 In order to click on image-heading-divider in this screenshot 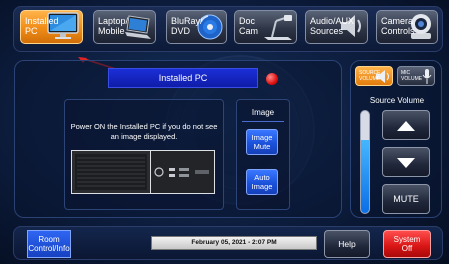, I will do `click(263, 121)`.